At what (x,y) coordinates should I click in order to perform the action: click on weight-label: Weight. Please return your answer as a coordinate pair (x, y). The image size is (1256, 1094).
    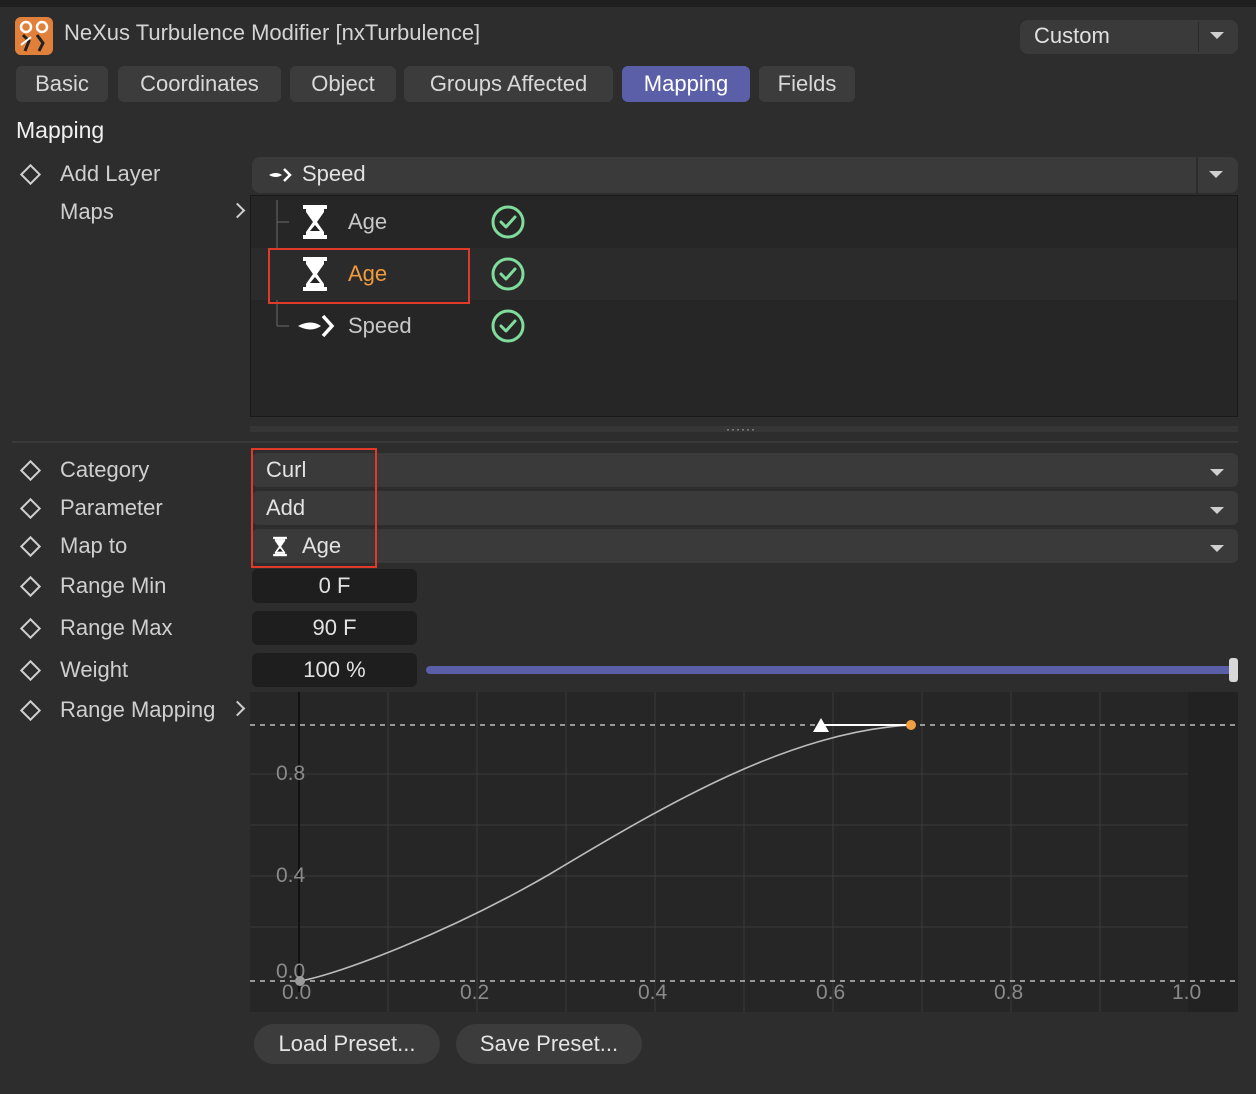
    Looking at the image, I should click on (94, 669).